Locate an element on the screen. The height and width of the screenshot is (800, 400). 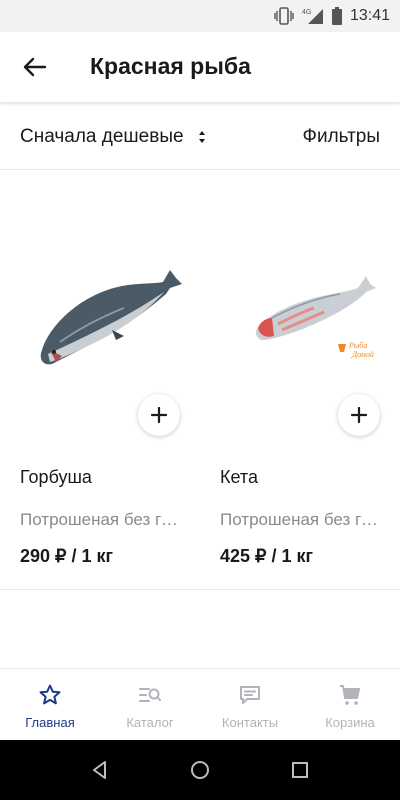
status-time: 13:41 is located at coordinates (369, 15).